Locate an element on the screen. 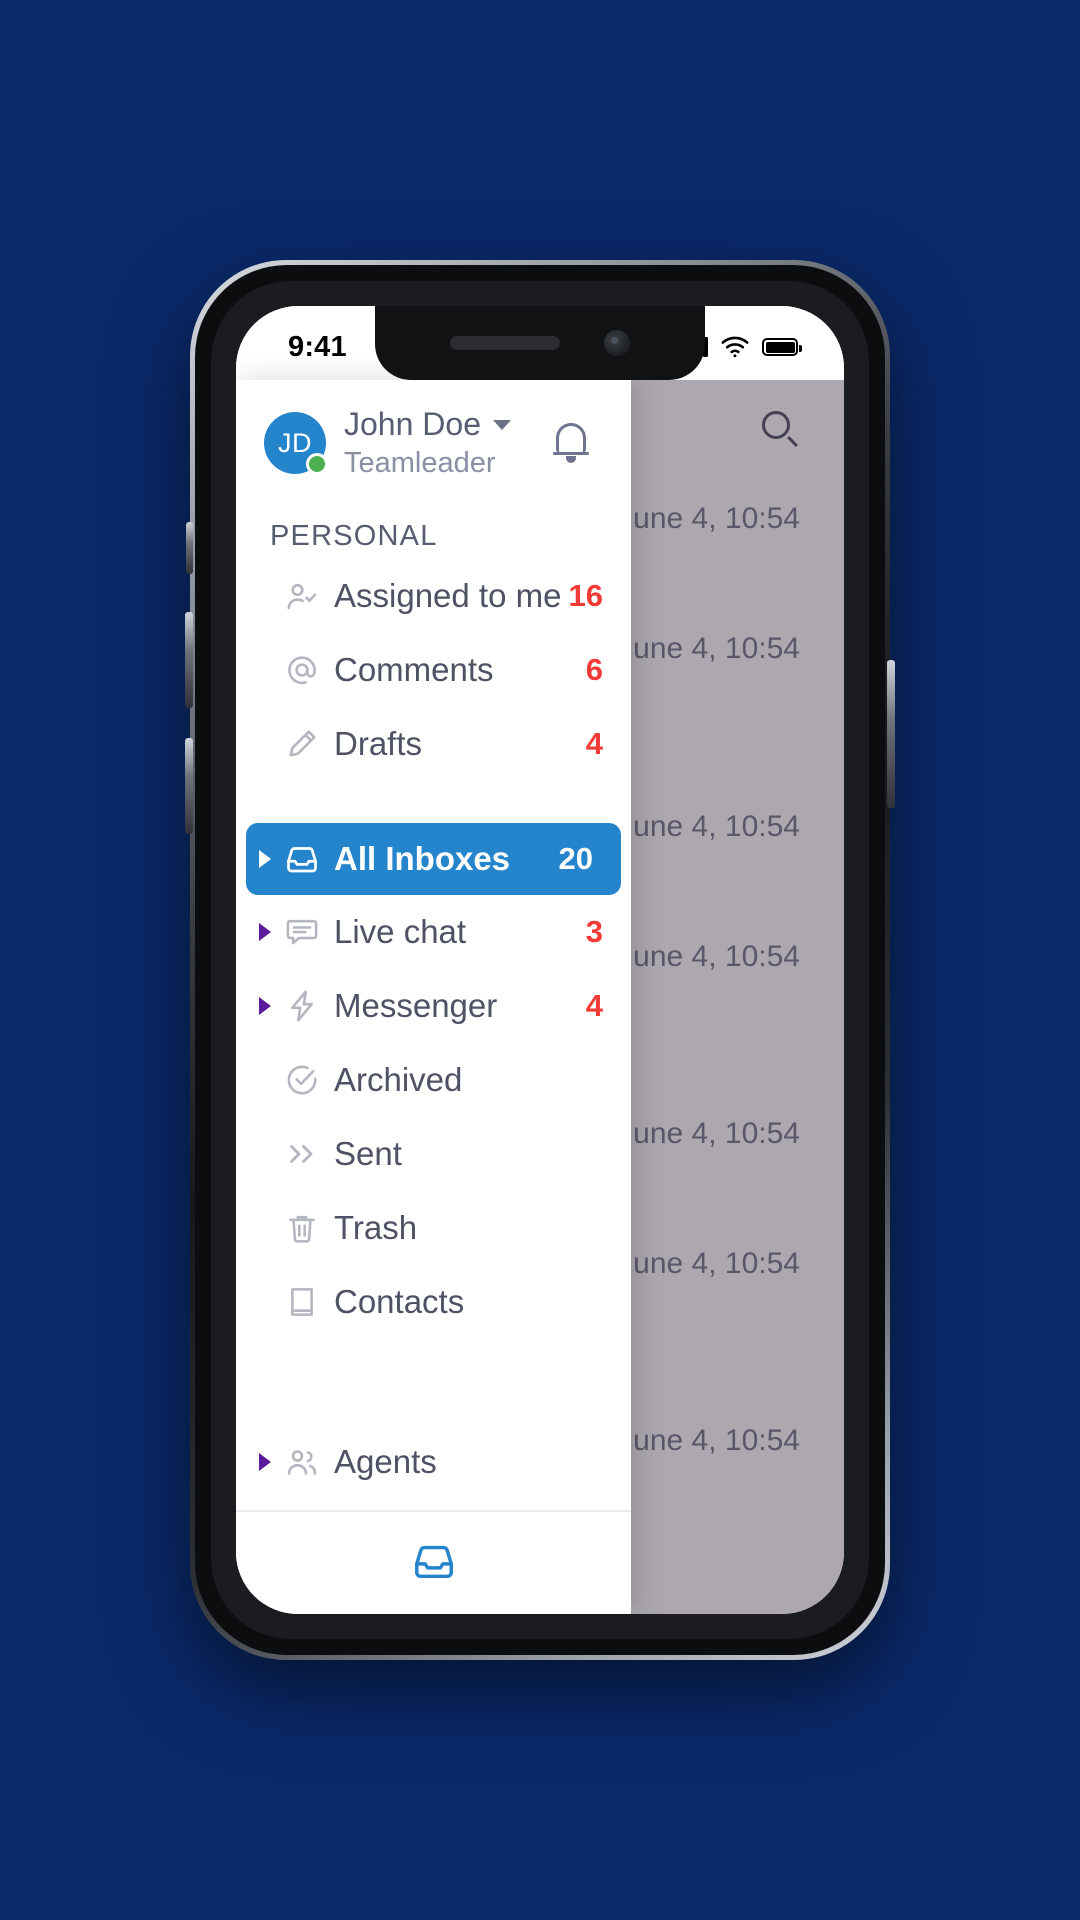 The image size is (1080, 1920). tab-inbox is located at coordinates (434, 1563).